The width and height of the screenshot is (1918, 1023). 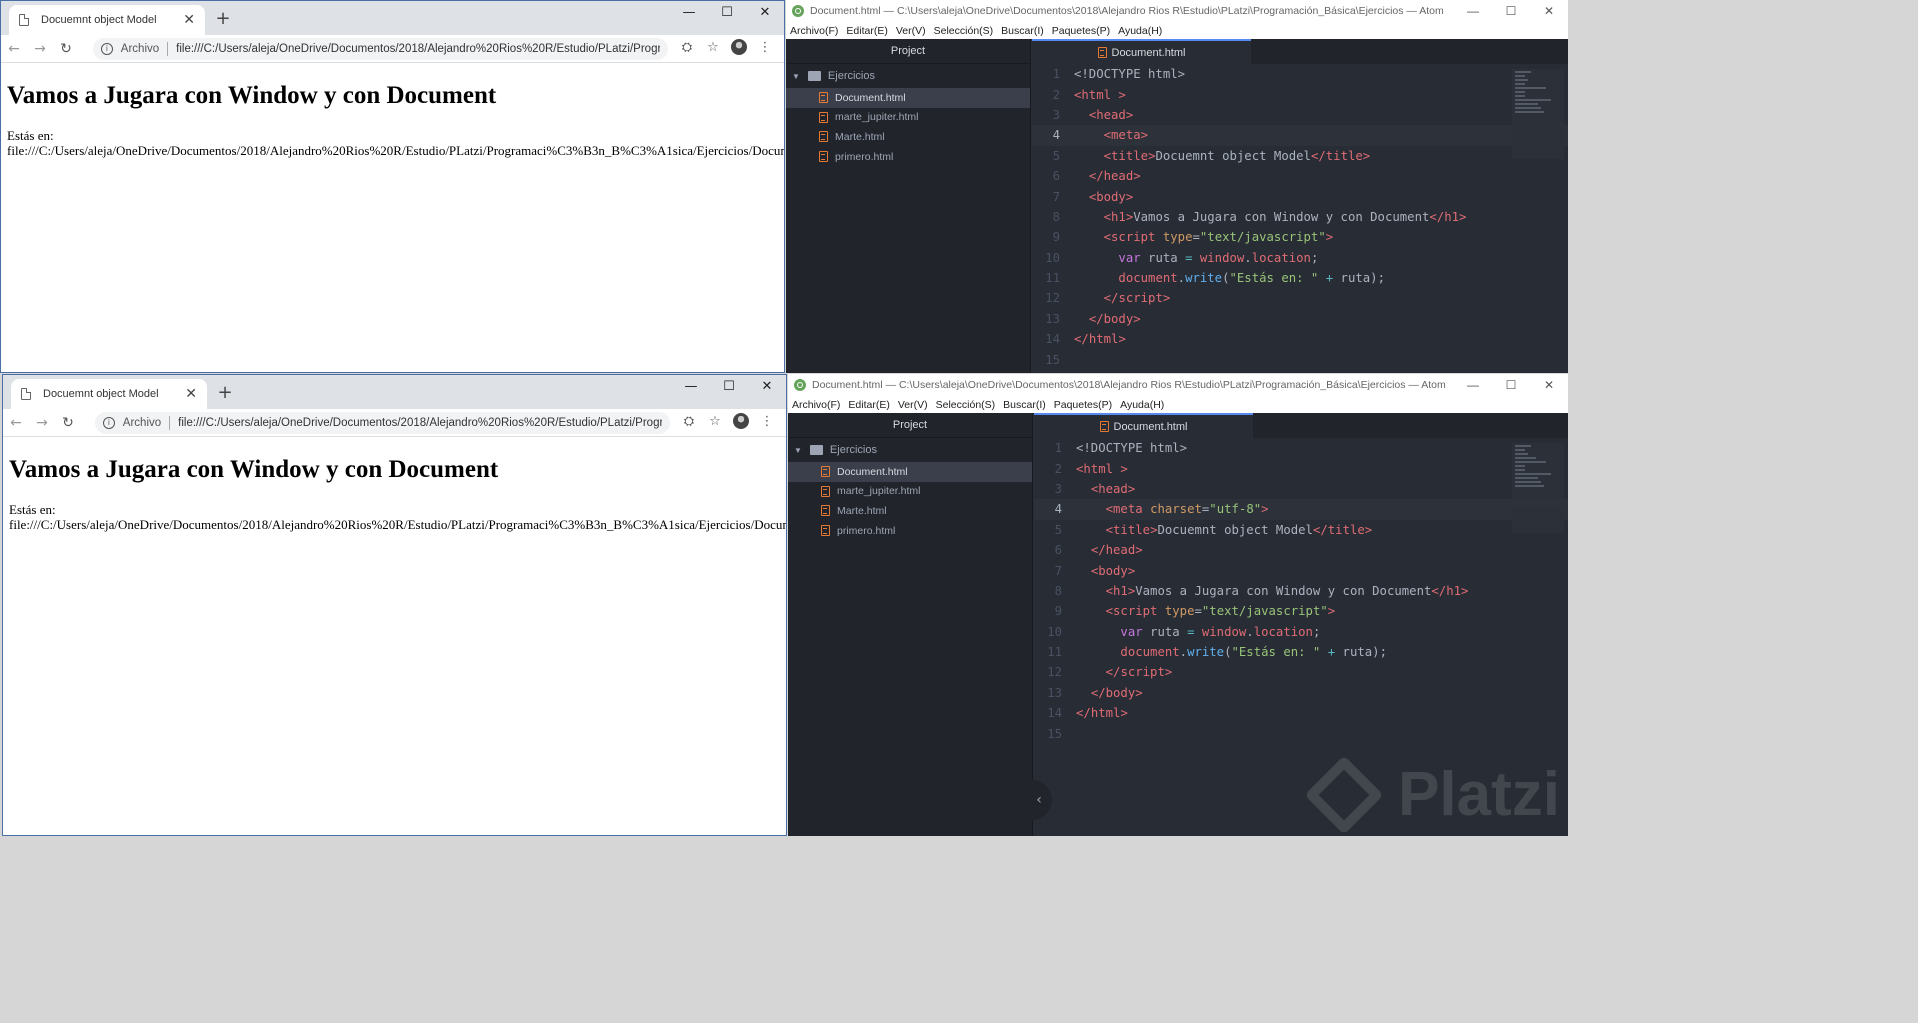 I want to click on code-line: 12 </script >, so click(x=1301, y=672).